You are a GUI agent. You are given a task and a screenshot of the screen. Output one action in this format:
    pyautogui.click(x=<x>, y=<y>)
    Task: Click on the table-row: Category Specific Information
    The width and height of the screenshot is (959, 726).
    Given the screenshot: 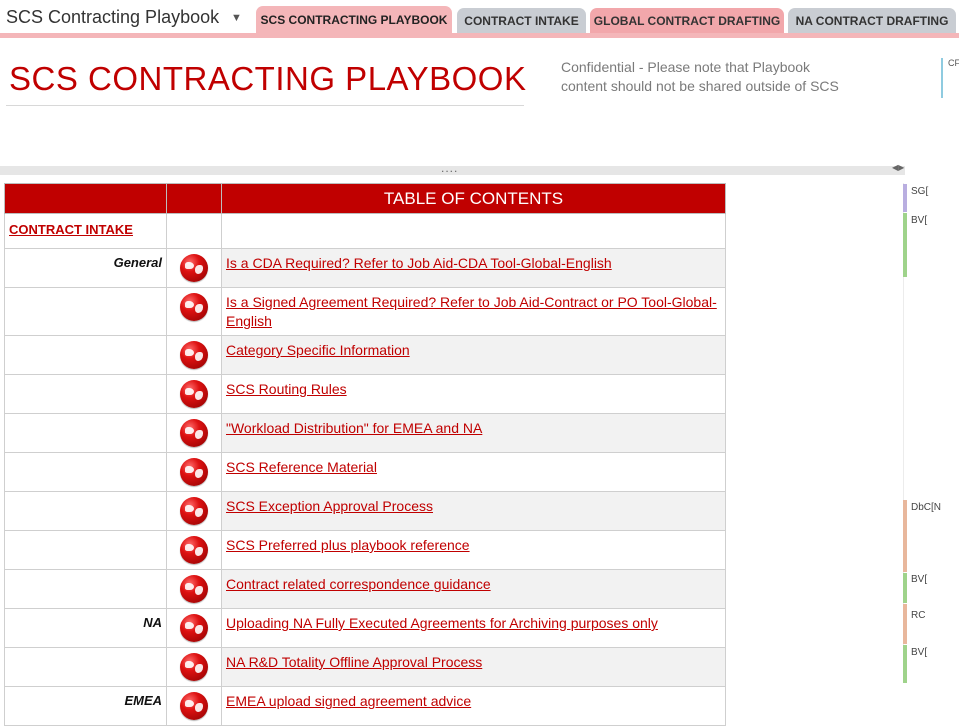 What is the action you would take?
    pyautogui.click(x=365, y=355)
    